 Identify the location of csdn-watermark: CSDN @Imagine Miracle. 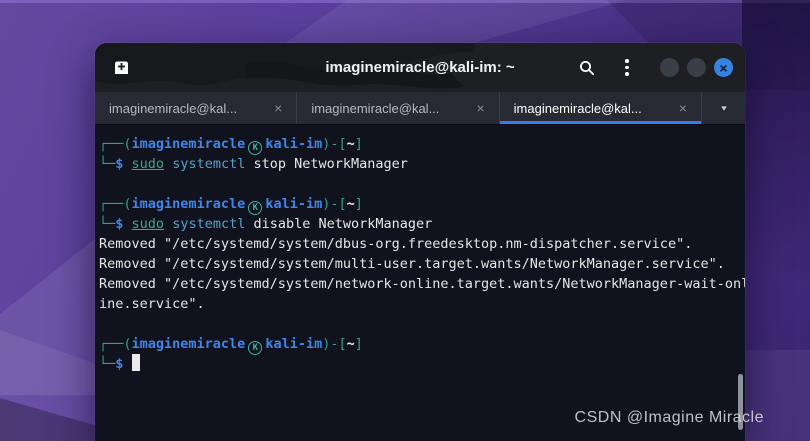
(669, 417).